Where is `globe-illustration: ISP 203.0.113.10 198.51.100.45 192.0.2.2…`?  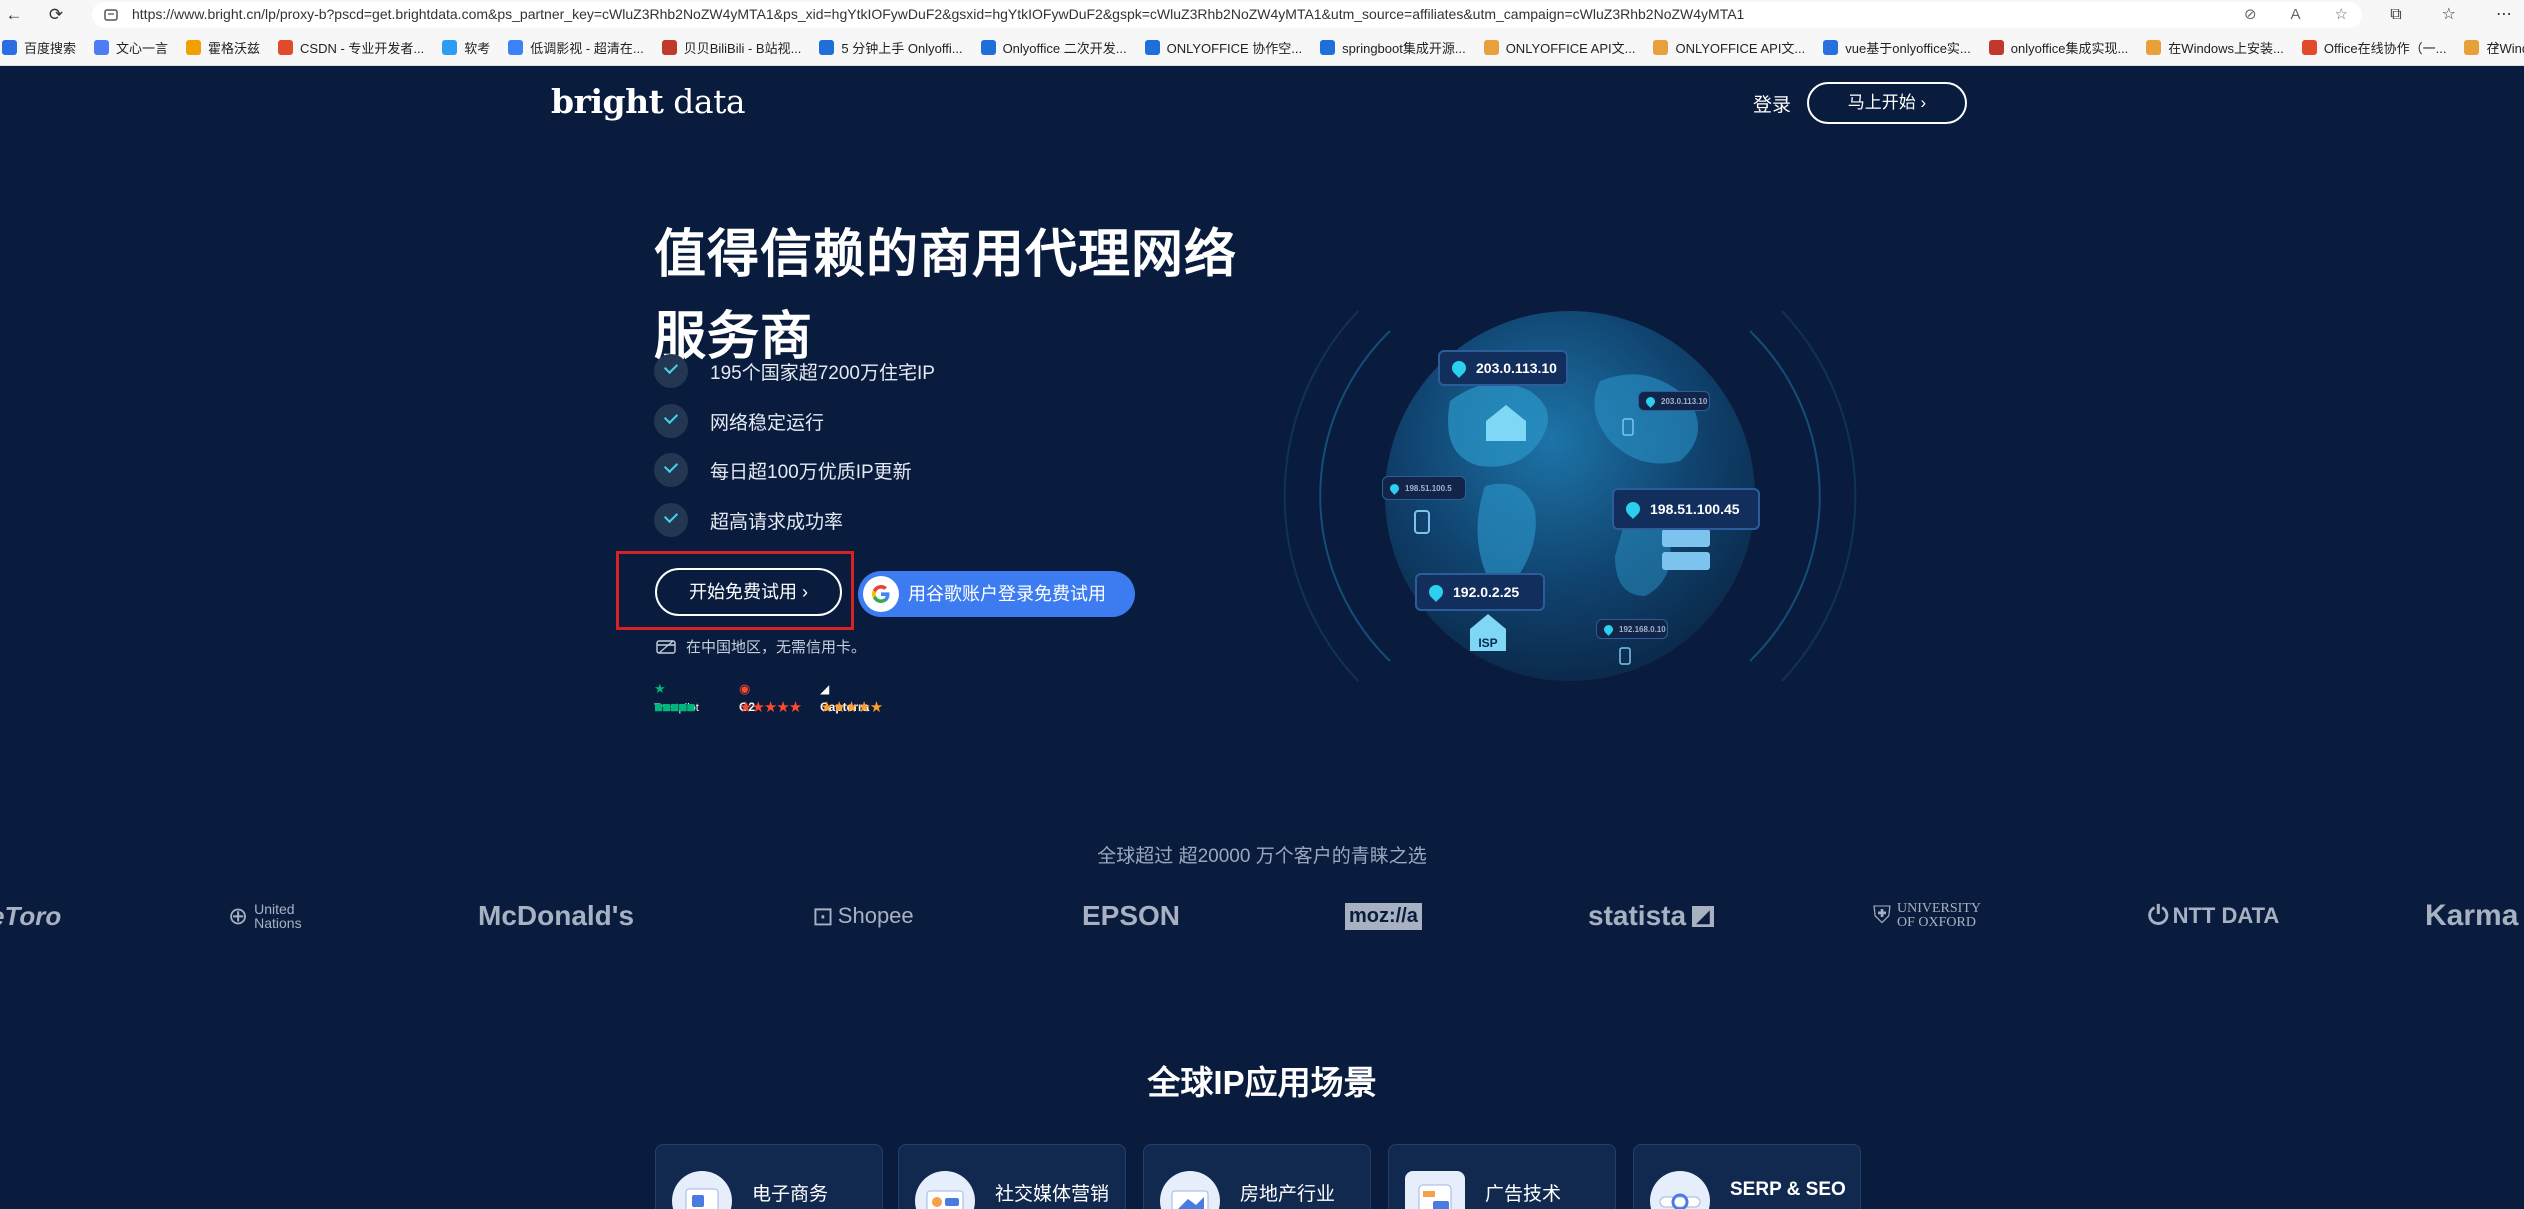 globe-illustration: ISP 203.0.113.10 198.51.100.45 192.0.2.2… is located at coordinates (1570, 496).